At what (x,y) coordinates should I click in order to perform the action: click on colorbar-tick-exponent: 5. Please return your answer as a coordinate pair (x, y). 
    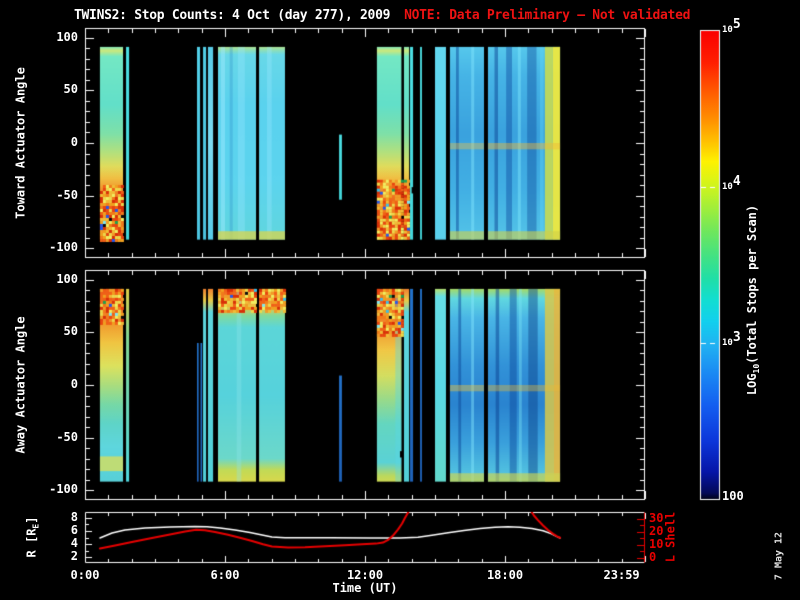
    Looking at the image, I should click on (736, 24).